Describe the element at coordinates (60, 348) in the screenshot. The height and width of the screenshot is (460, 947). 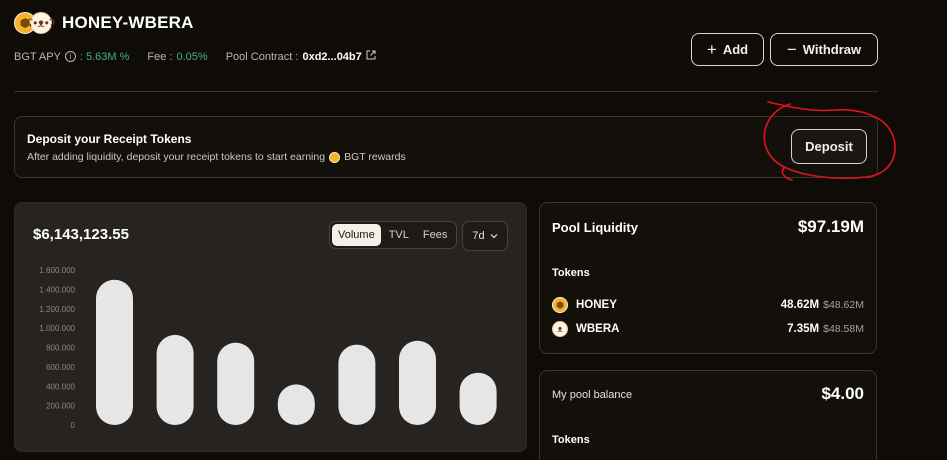
I see `y-tick-label: 800.000` at that location.